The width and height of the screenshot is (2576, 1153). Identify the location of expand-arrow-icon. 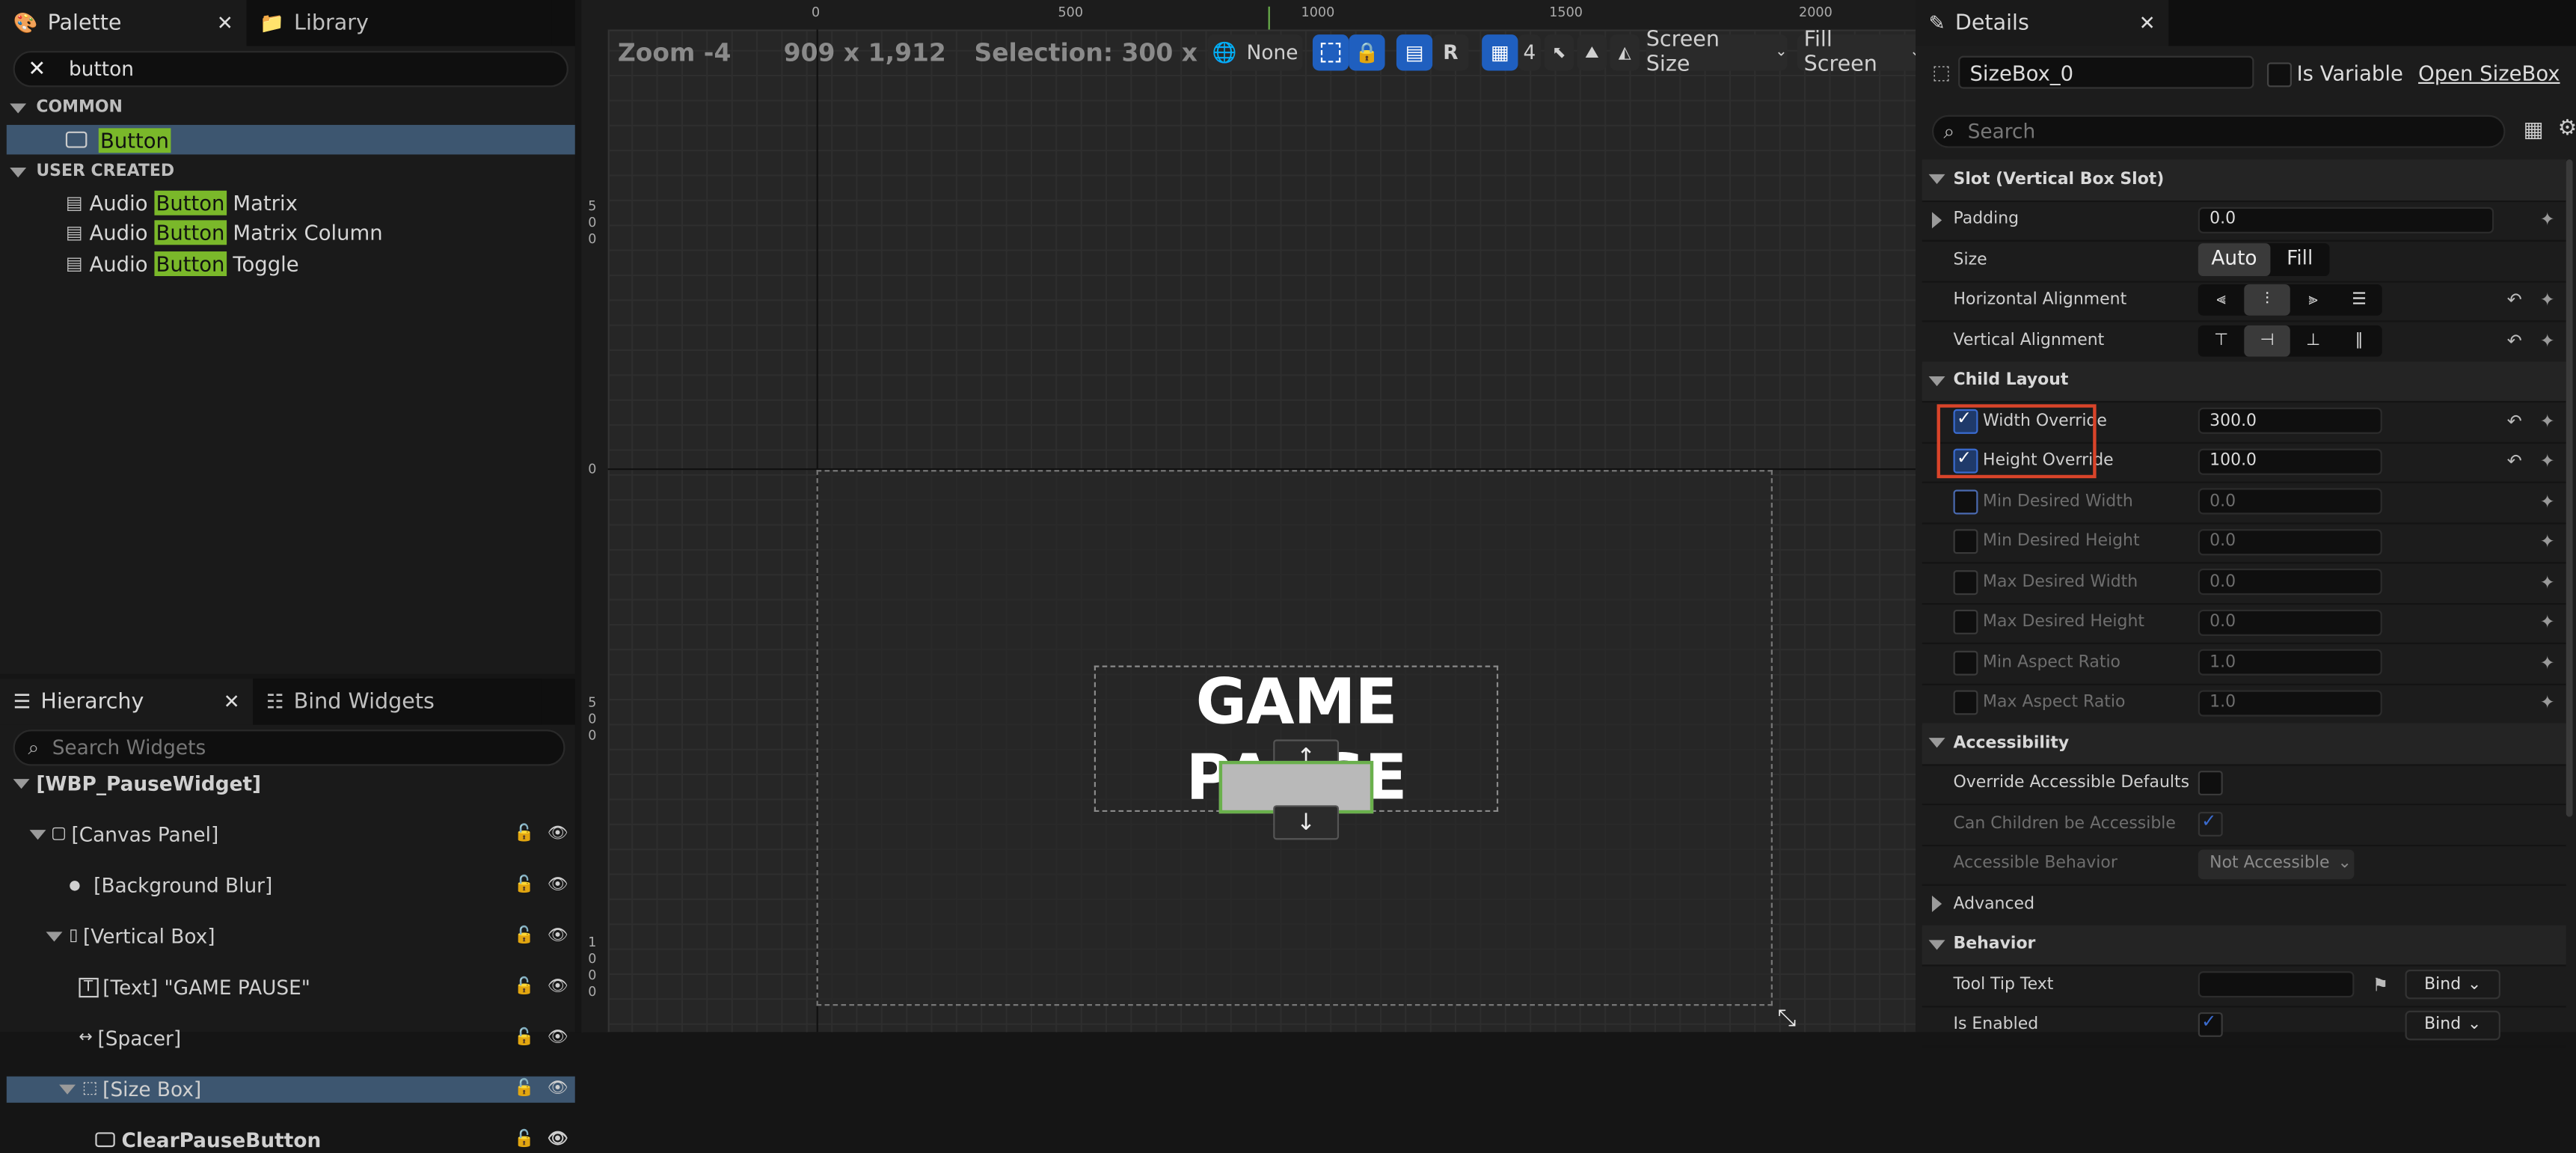
(1936, 219).